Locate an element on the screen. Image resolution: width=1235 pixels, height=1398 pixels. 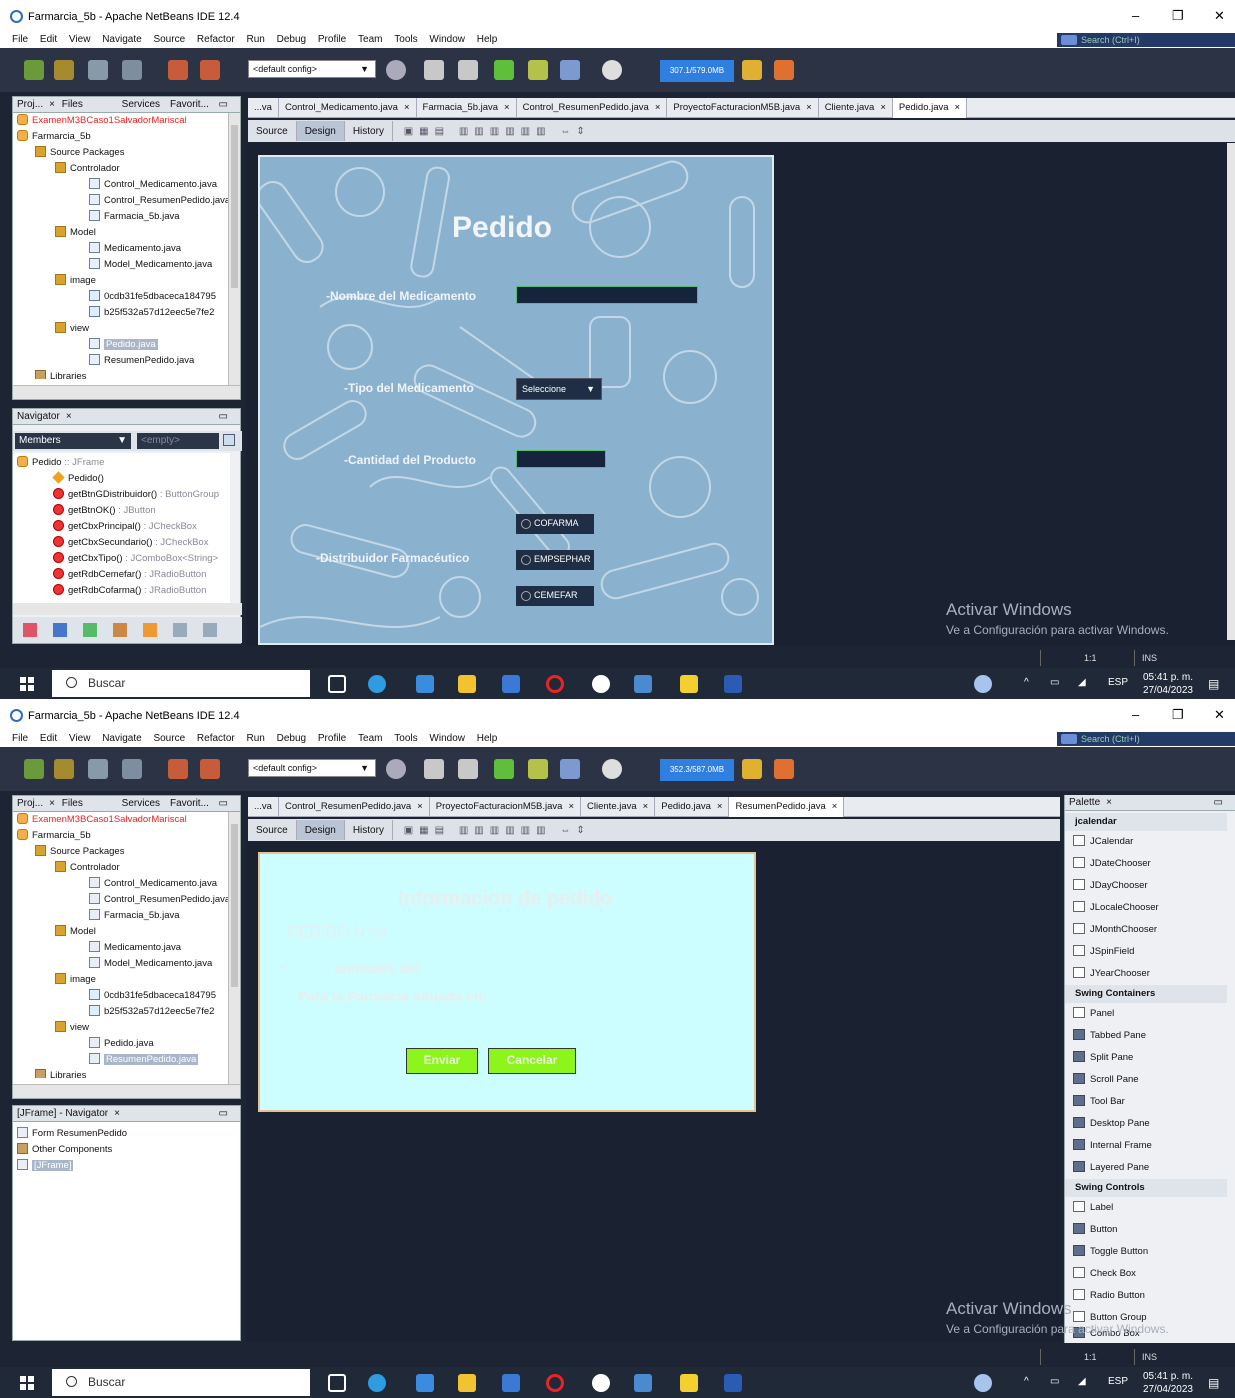
navigator-member: getCbxTipo() : JComboBox<String> is located at coordinates (135, 559).